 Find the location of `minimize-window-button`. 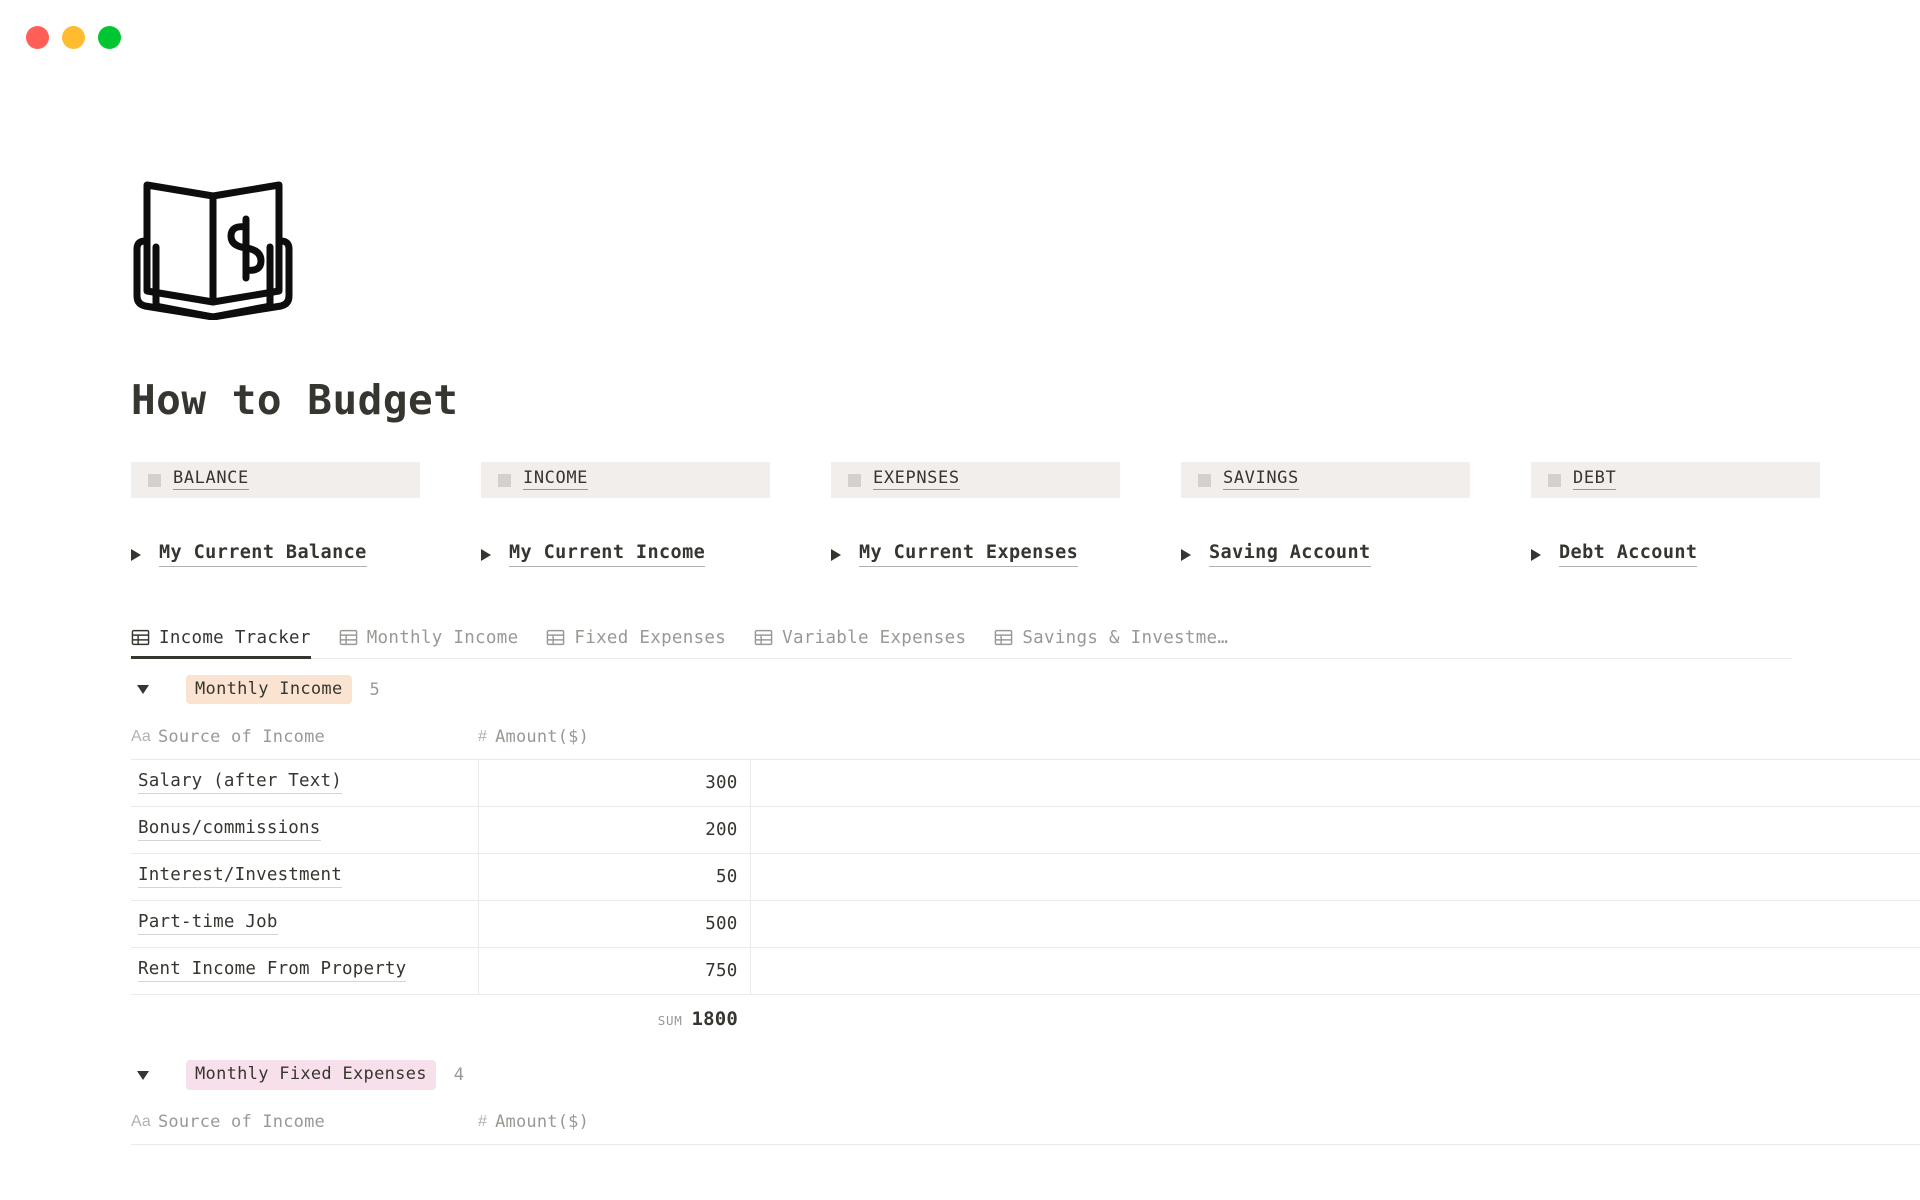

minimize-window-button is located at coordinates (73, 37).